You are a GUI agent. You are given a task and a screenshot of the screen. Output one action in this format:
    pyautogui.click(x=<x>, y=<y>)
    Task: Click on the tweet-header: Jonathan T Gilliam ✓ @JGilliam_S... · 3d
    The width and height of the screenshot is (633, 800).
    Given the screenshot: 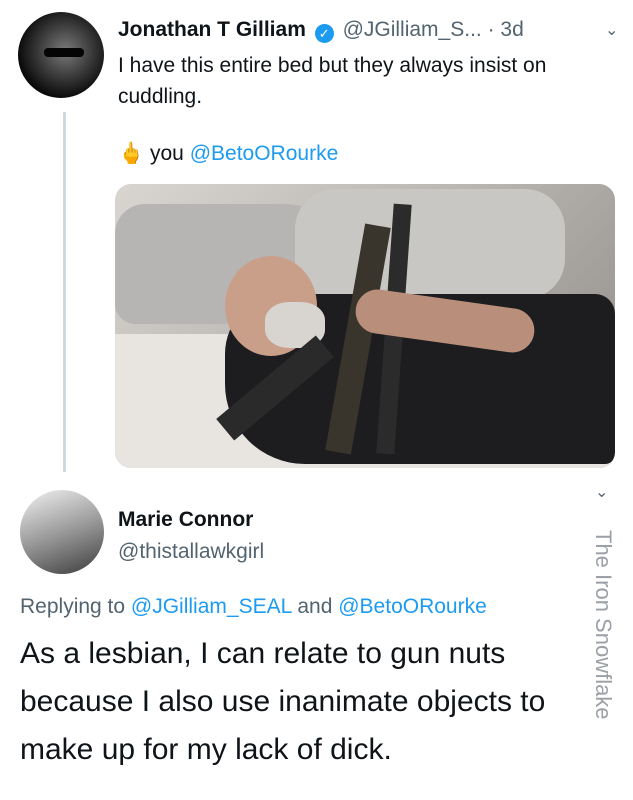 What is the action you would take?
    pyautogui.click(x=321, y=30)
    